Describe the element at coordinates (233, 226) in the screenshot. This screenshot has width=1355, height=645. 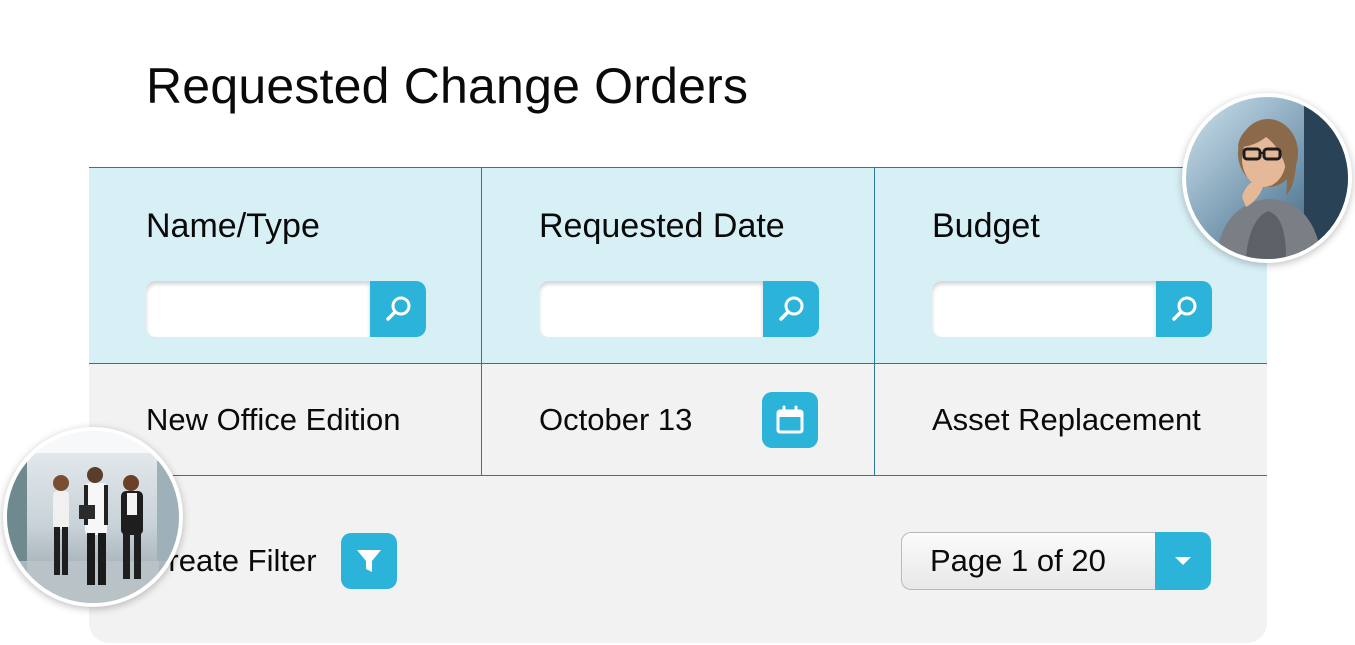
I see `column-header-name-type: Name/Type` at that location.